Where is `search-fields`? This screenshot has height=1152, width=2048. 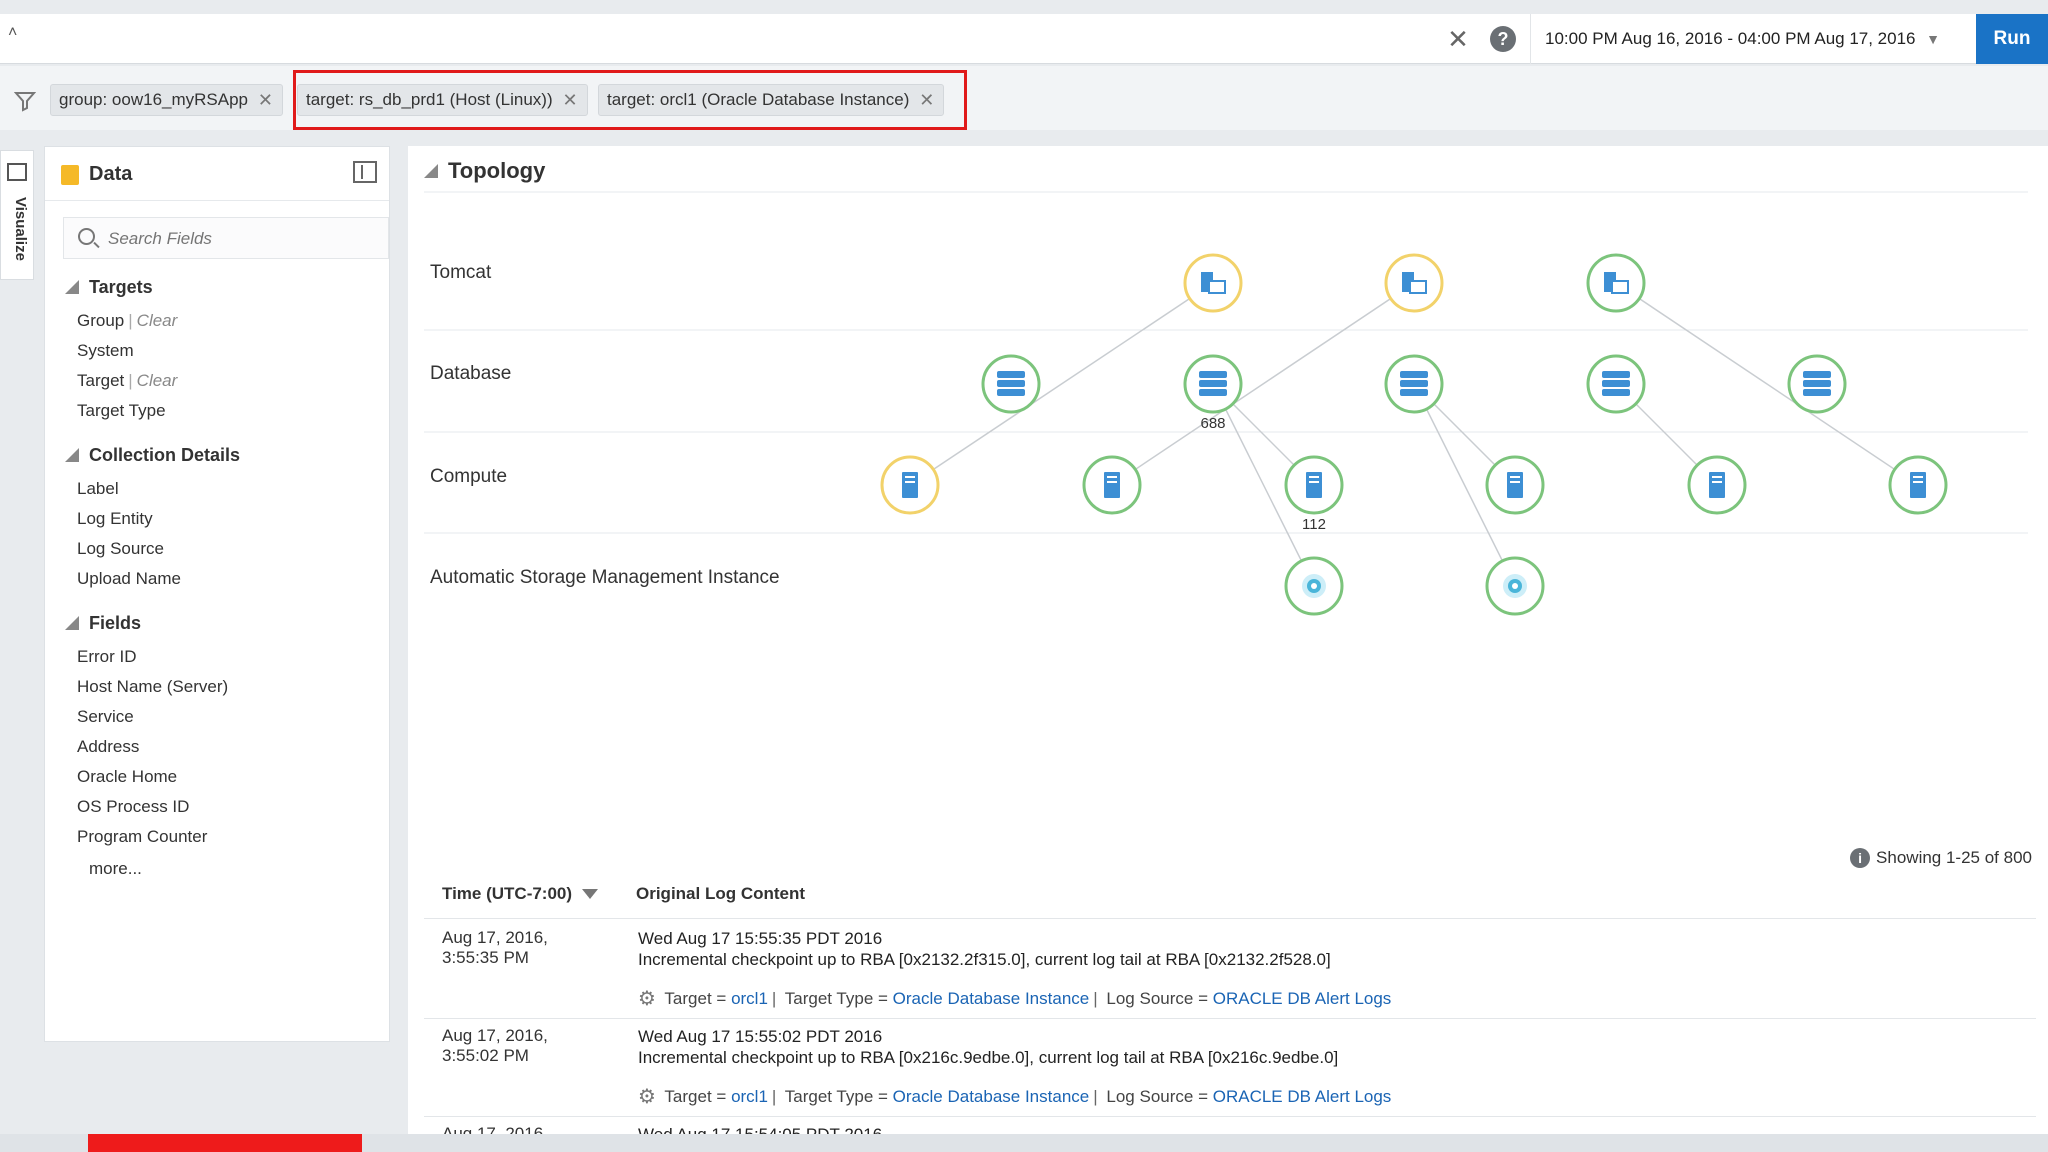
search-fields is located at coordinates (226, 238).